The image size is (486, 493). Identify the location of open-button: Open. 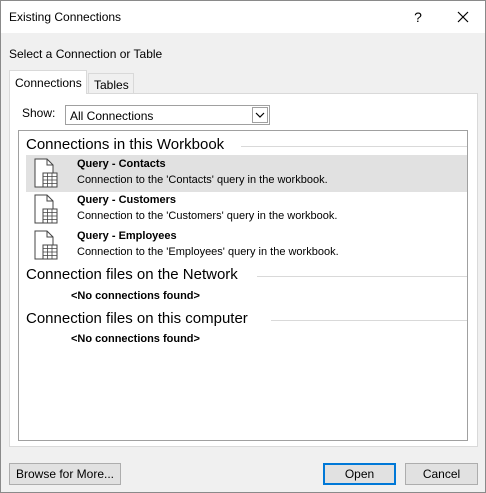
(359, 474).